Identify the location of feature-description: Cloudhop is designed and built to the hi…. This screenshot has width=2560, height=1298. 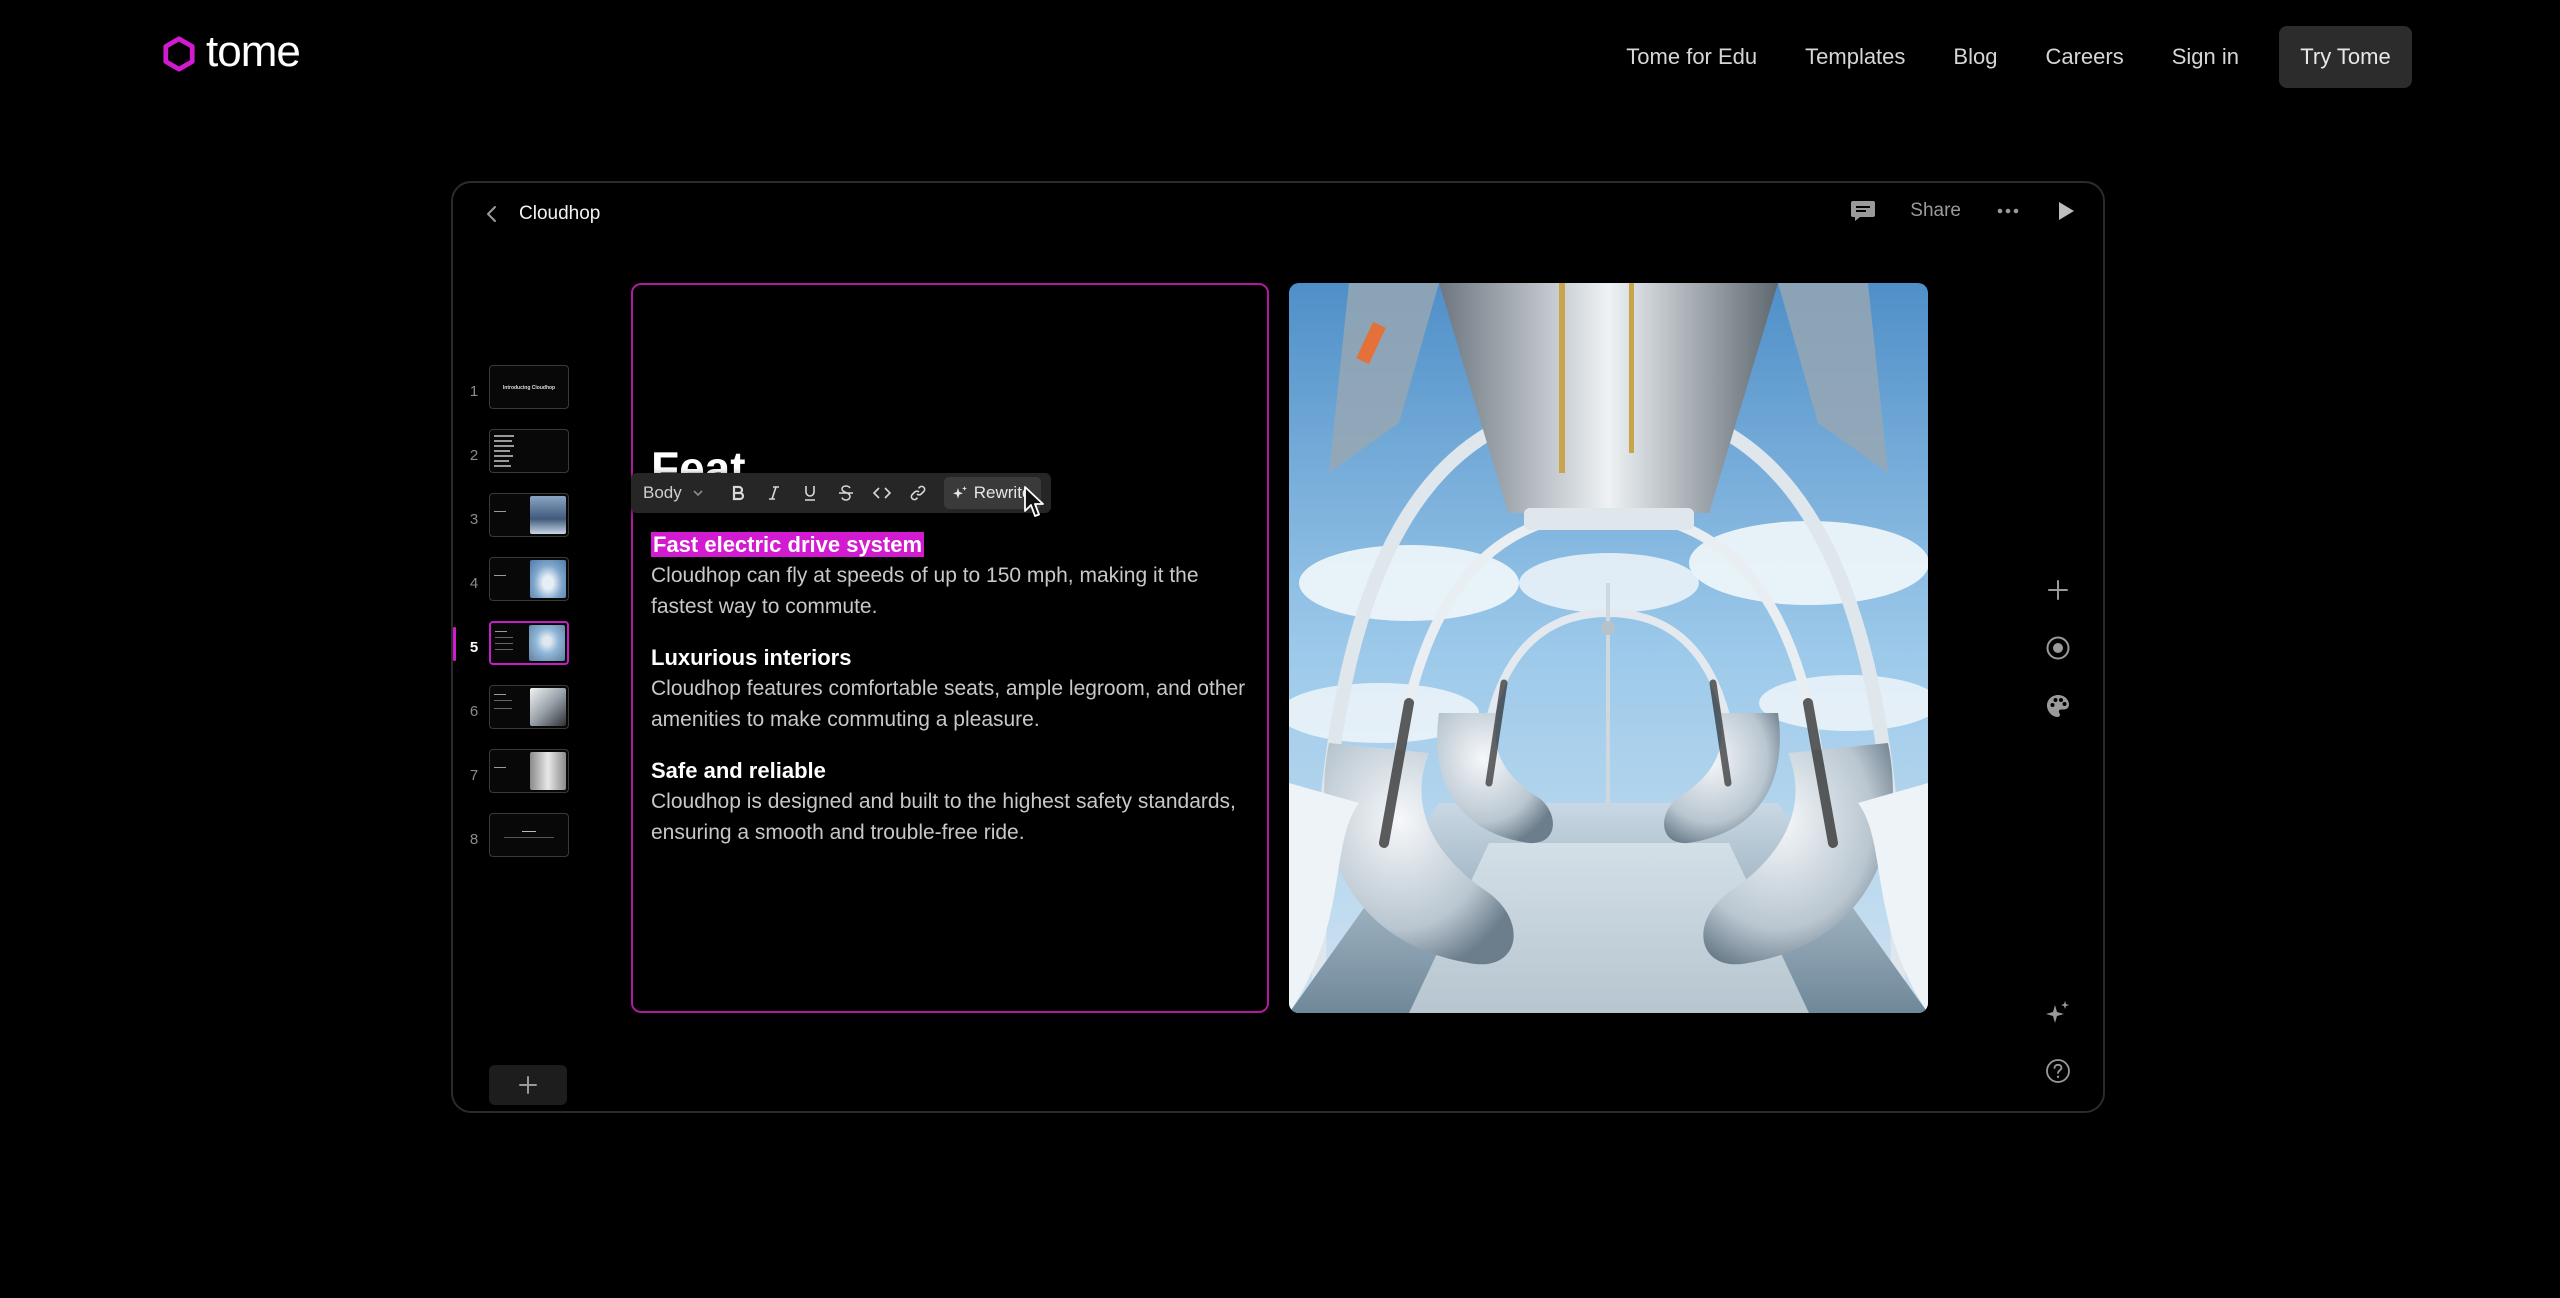
(951, 817).